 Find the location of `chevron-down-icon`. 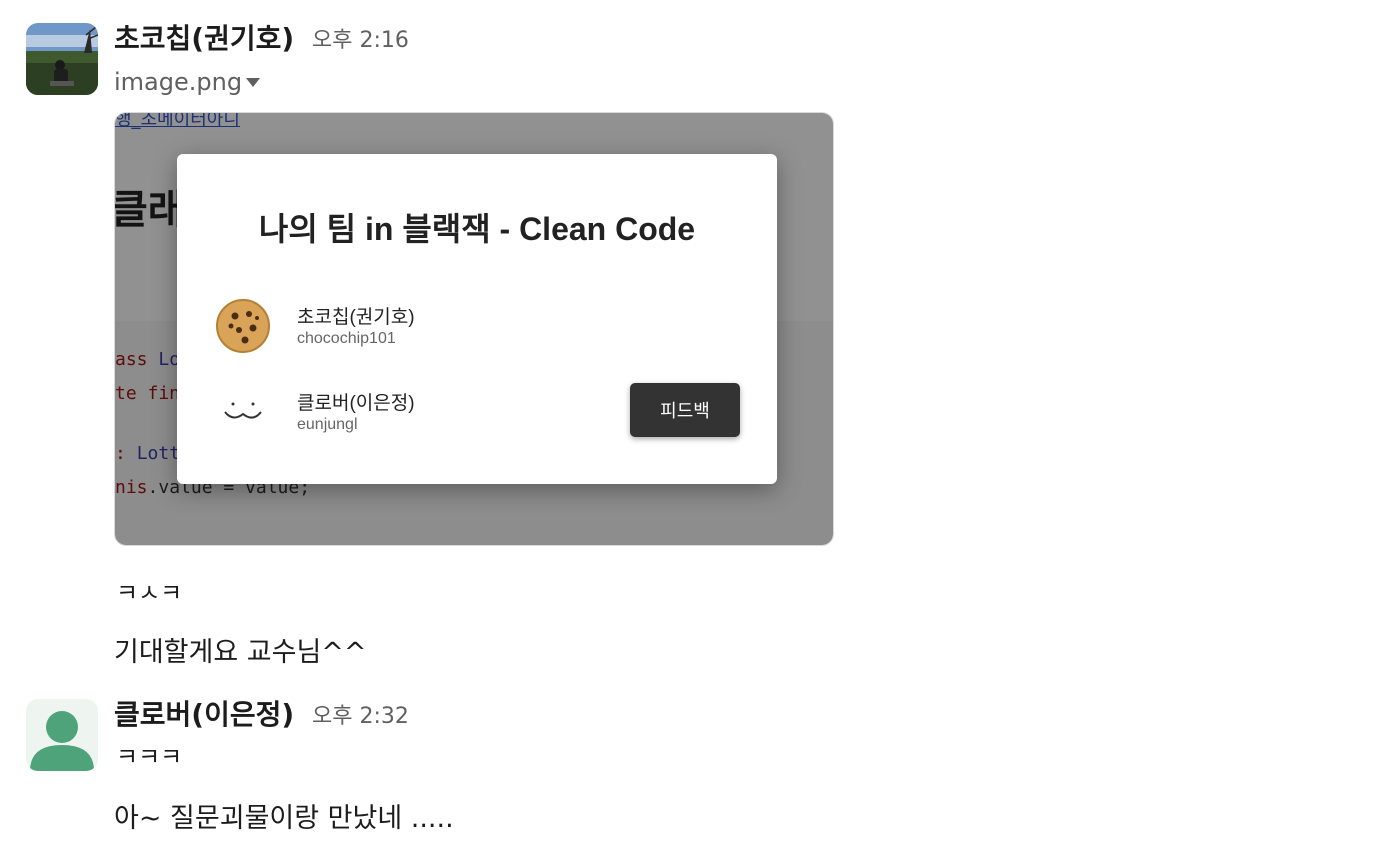

chevron-down-icon is located at coordinates (253, 82).